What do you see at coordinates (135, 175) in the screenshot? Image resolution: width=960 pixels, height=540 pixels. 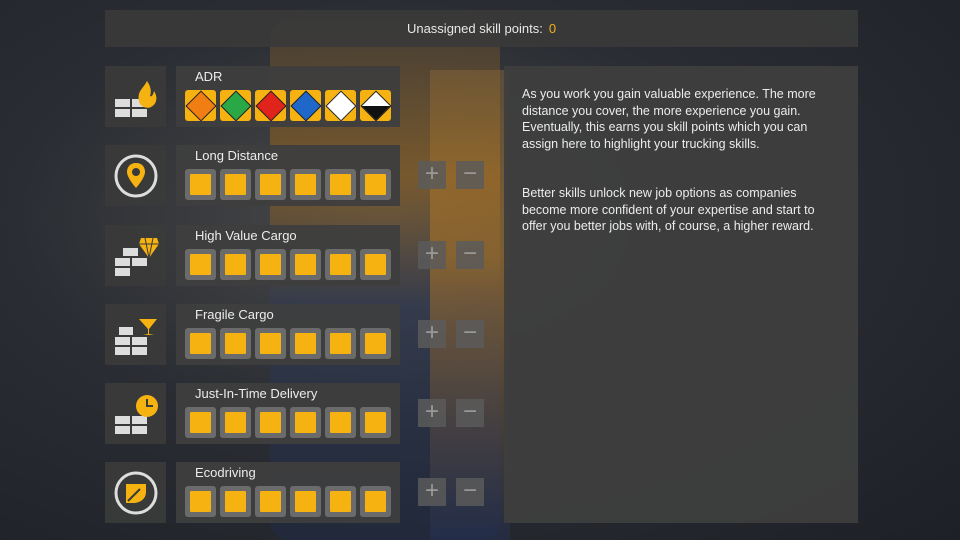 I see `location-pin-icon` at bounding box center [135, 175].